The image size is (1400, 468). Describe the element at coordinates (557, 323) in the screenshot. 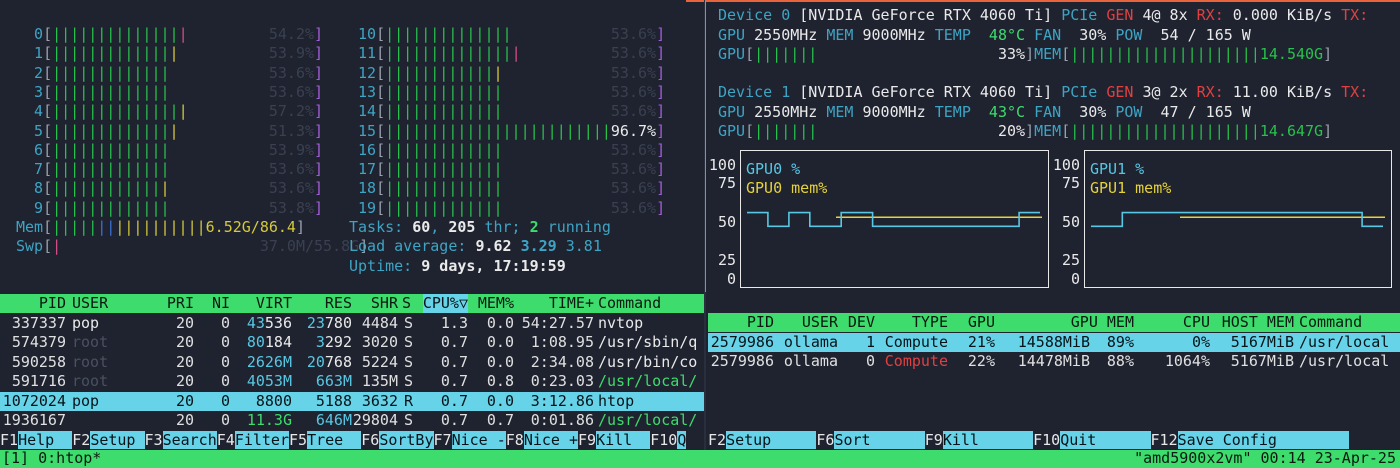

I see `process-time: 54:27.57` at that location.